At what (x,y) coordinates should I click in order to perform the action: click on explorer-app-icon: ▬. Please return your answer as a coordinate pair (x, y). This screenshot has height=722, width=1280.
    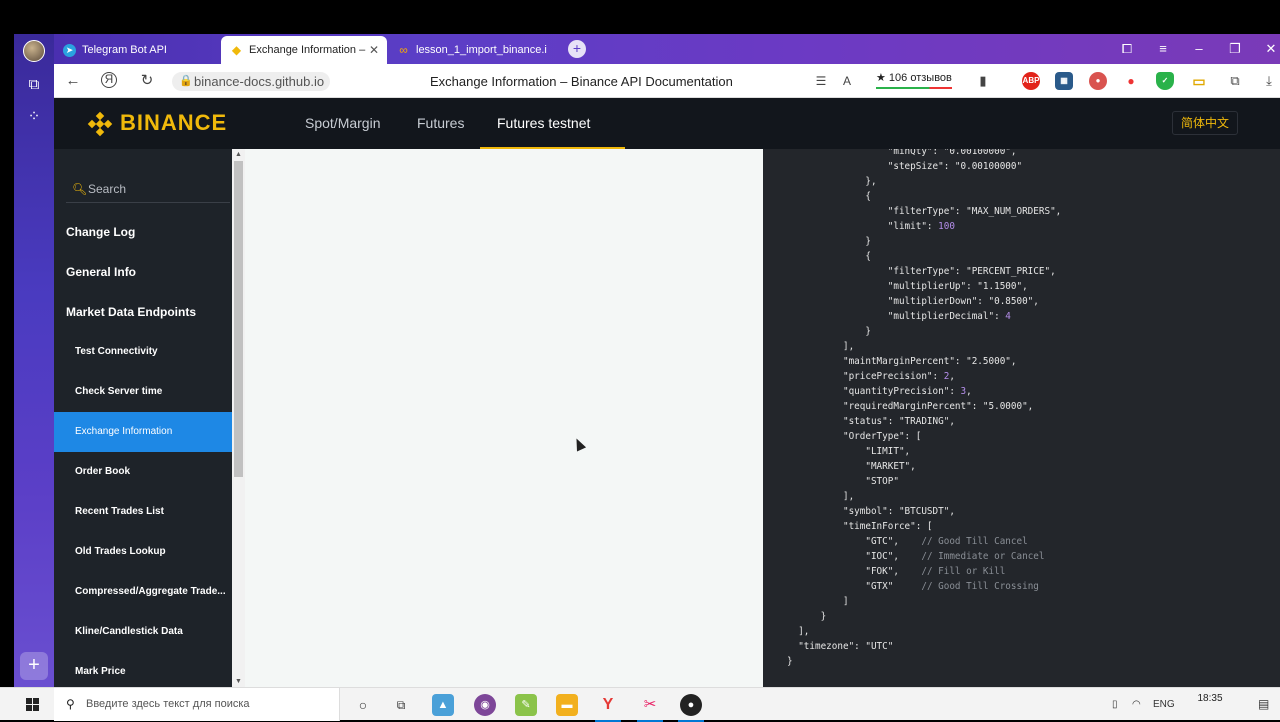
    Looking at the image, I should click on (567, 705).